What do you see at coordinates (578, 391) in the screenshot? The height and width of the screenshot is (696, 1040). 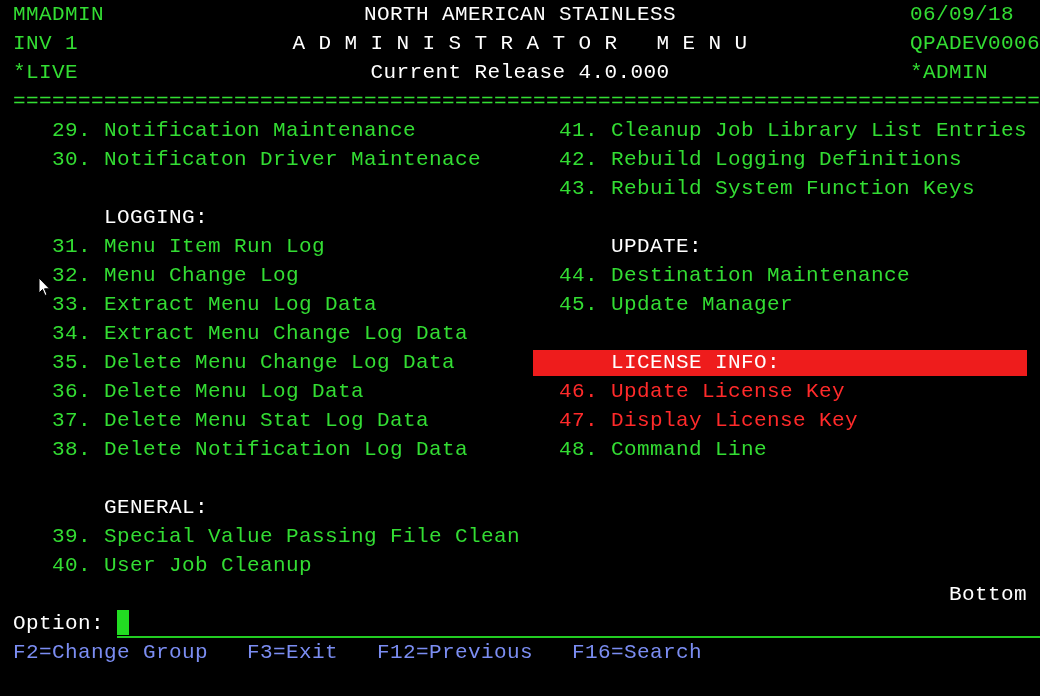 I see `option-number: 46.` at bounding box center [578, 391].